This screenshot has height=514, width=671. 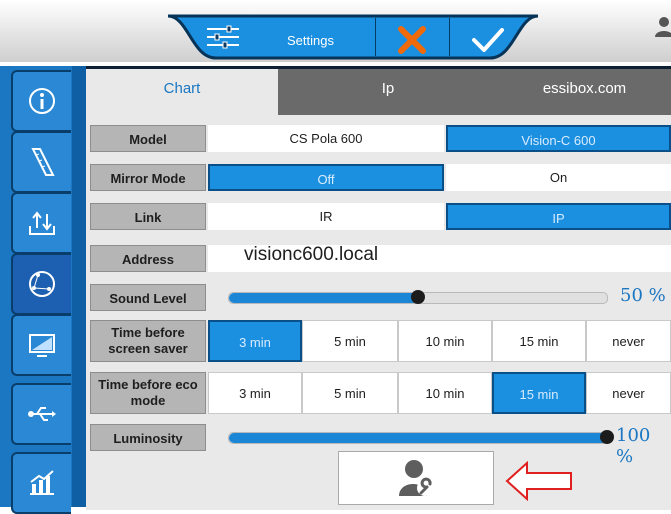 I want to click on sound-level-row: Sound Level 50 %, so click(x=380, y=297).